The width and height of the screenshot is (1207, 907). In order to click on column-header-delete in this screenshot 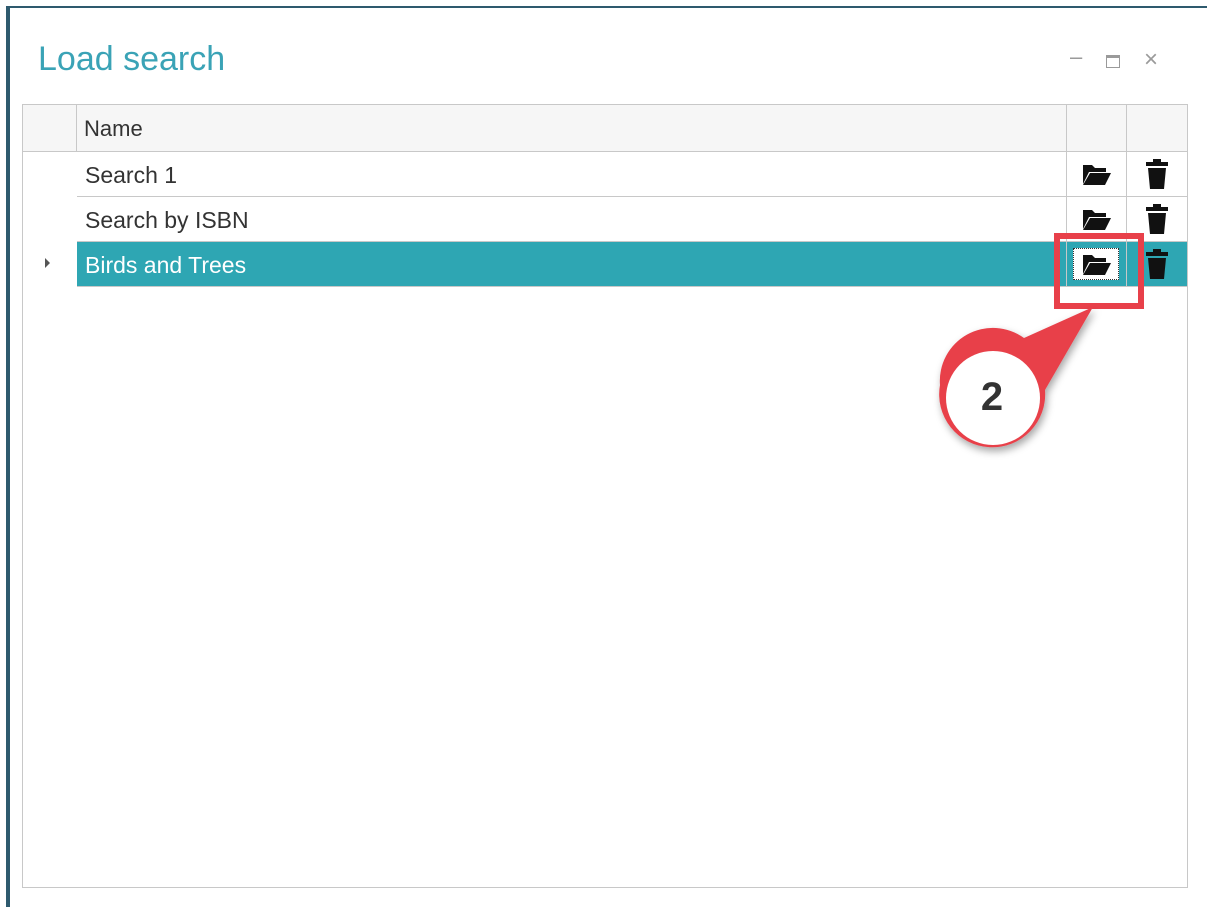, I will do `click(1157, 128)`.